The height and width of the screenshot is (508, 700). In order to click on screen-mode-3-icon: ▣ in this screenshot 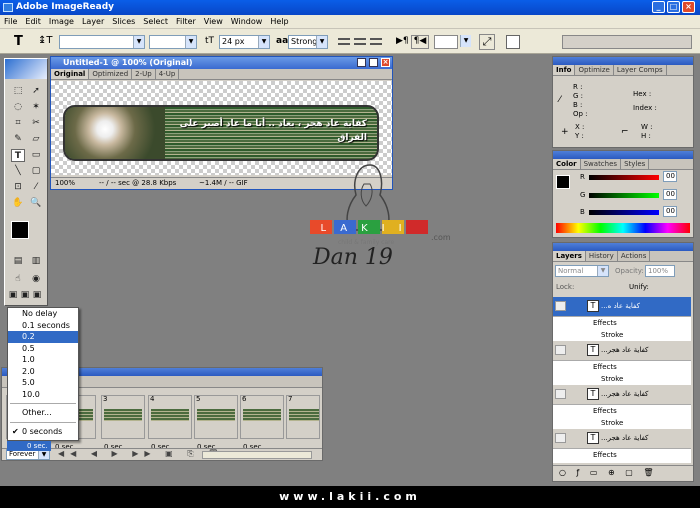, I will do `click(37, 295)`.